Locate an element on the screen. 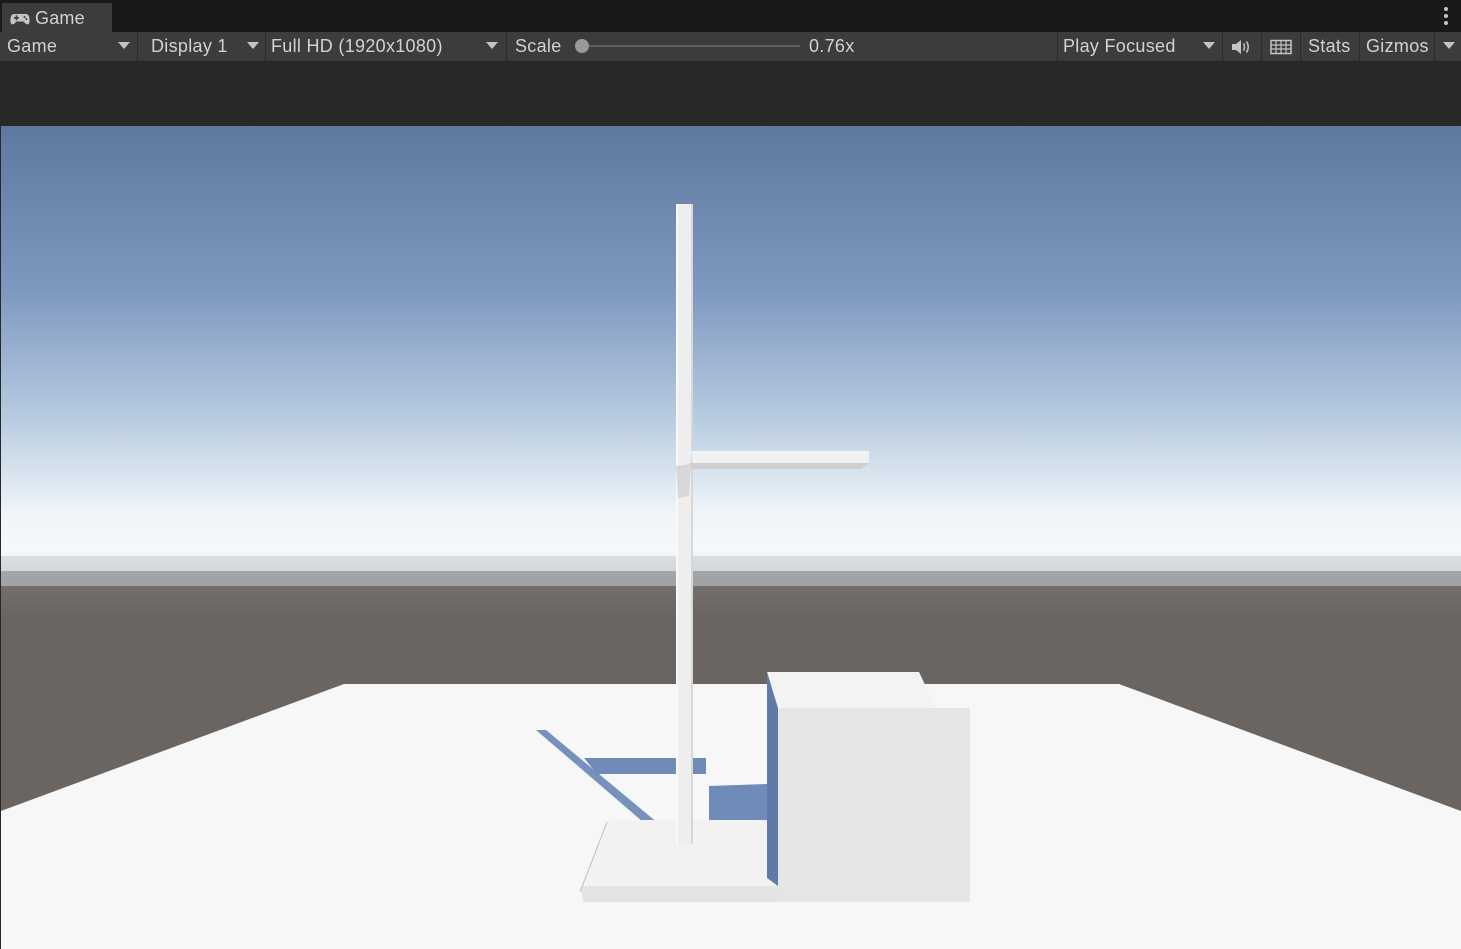  resolution-dropdown: Full HD (1920x1080) is located at coordinates (385, 46).